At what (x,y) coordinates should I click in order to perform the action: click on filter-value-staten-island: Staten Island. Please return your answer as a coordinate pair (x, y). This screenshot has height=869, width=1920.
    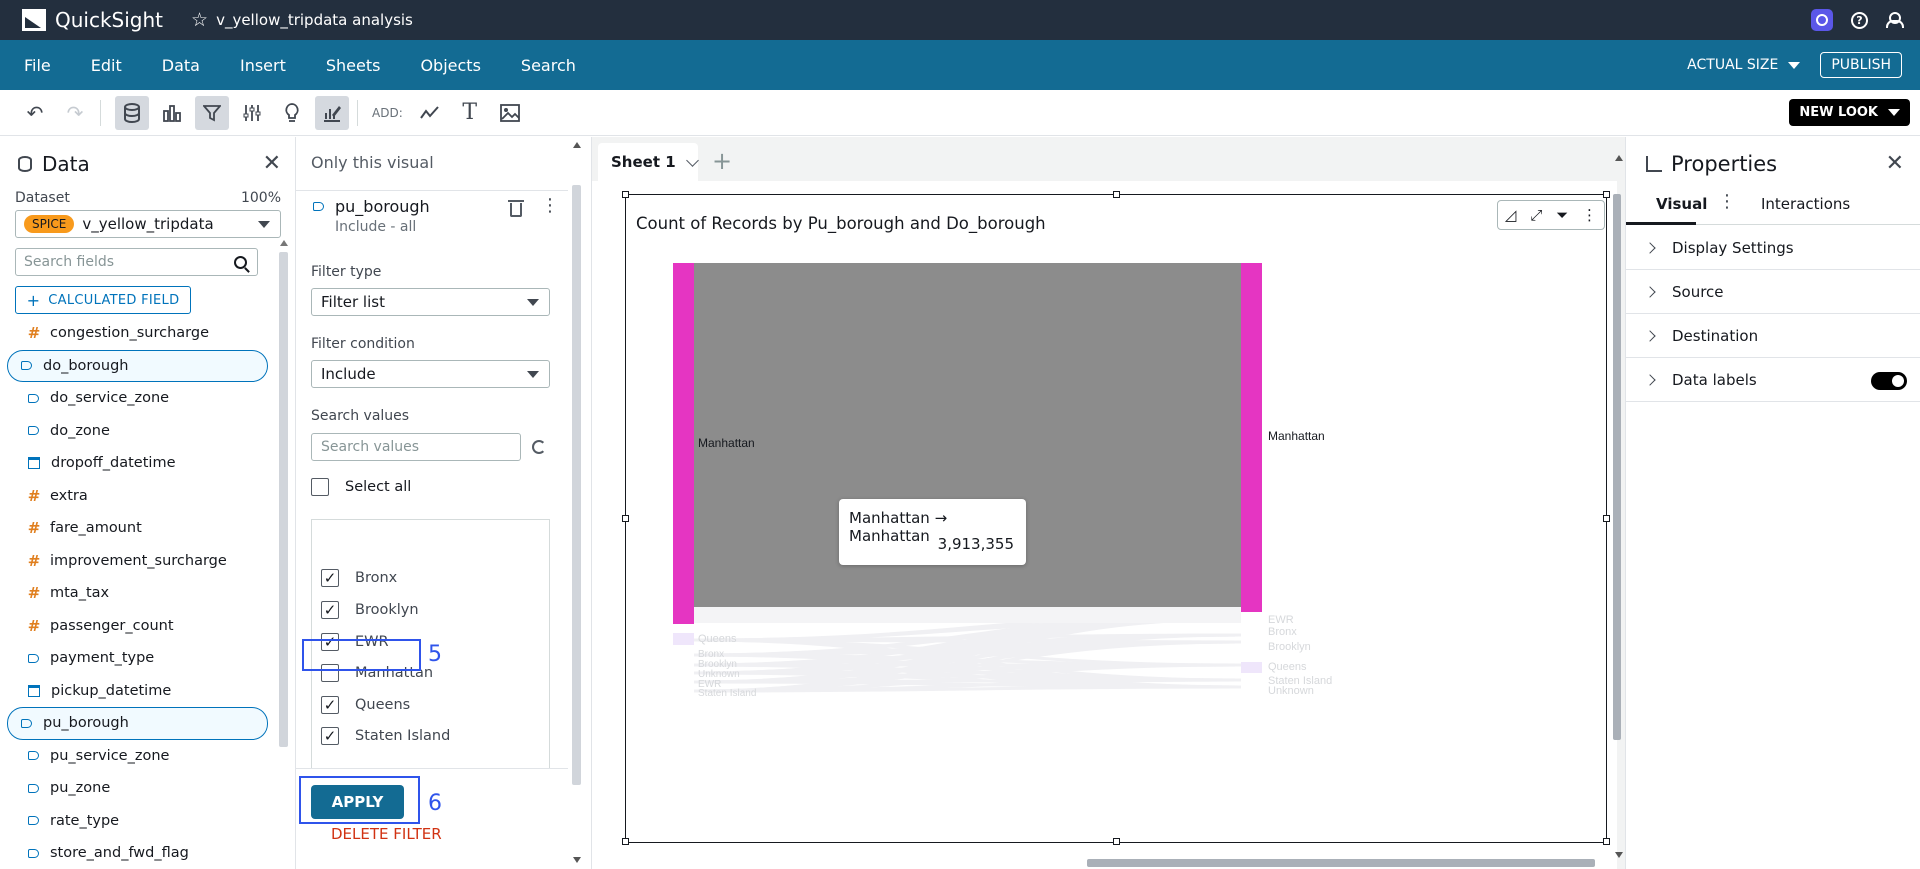
    Looking at the image, I should click on (385, 736).